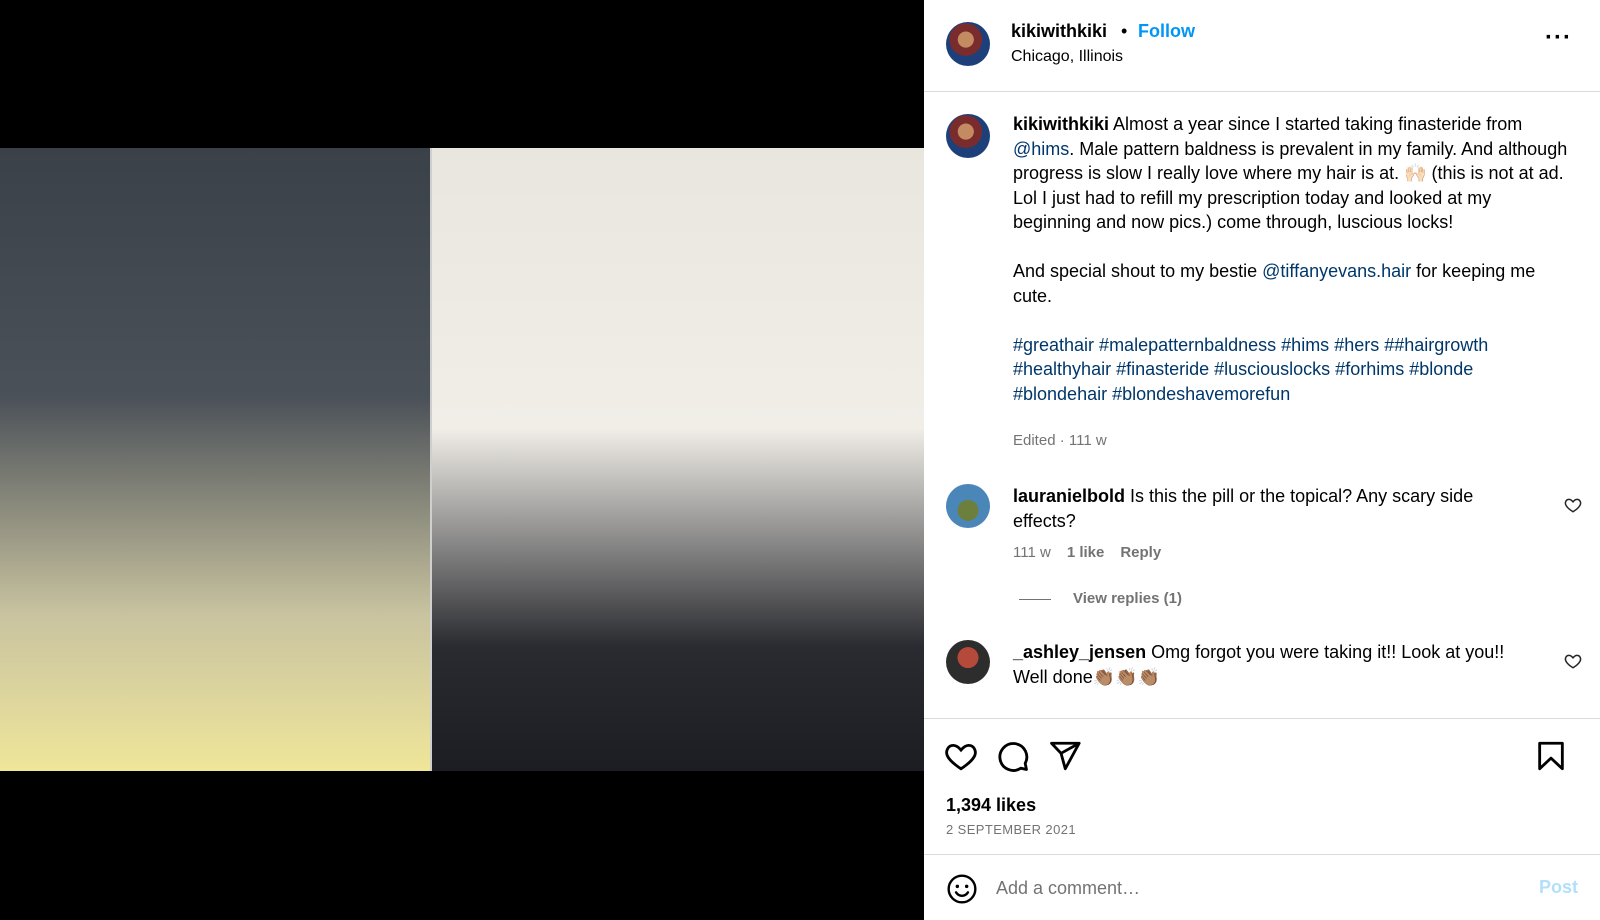 The height and width of the screenshot is (920, 1600). I want to click on mention-hims: @hims, so click(1041, 149).